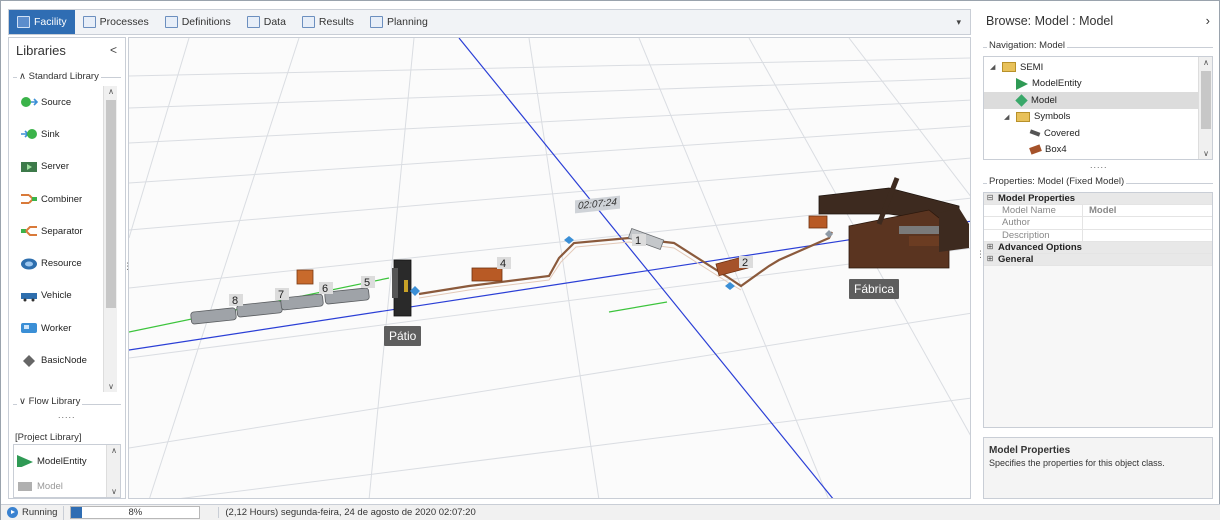 This screenshot has height=520, width=1220. What do you see at coordinates (399, 22) in the screenshot?
I see `tab-planning: Planning` at bounding box center [399, 22].